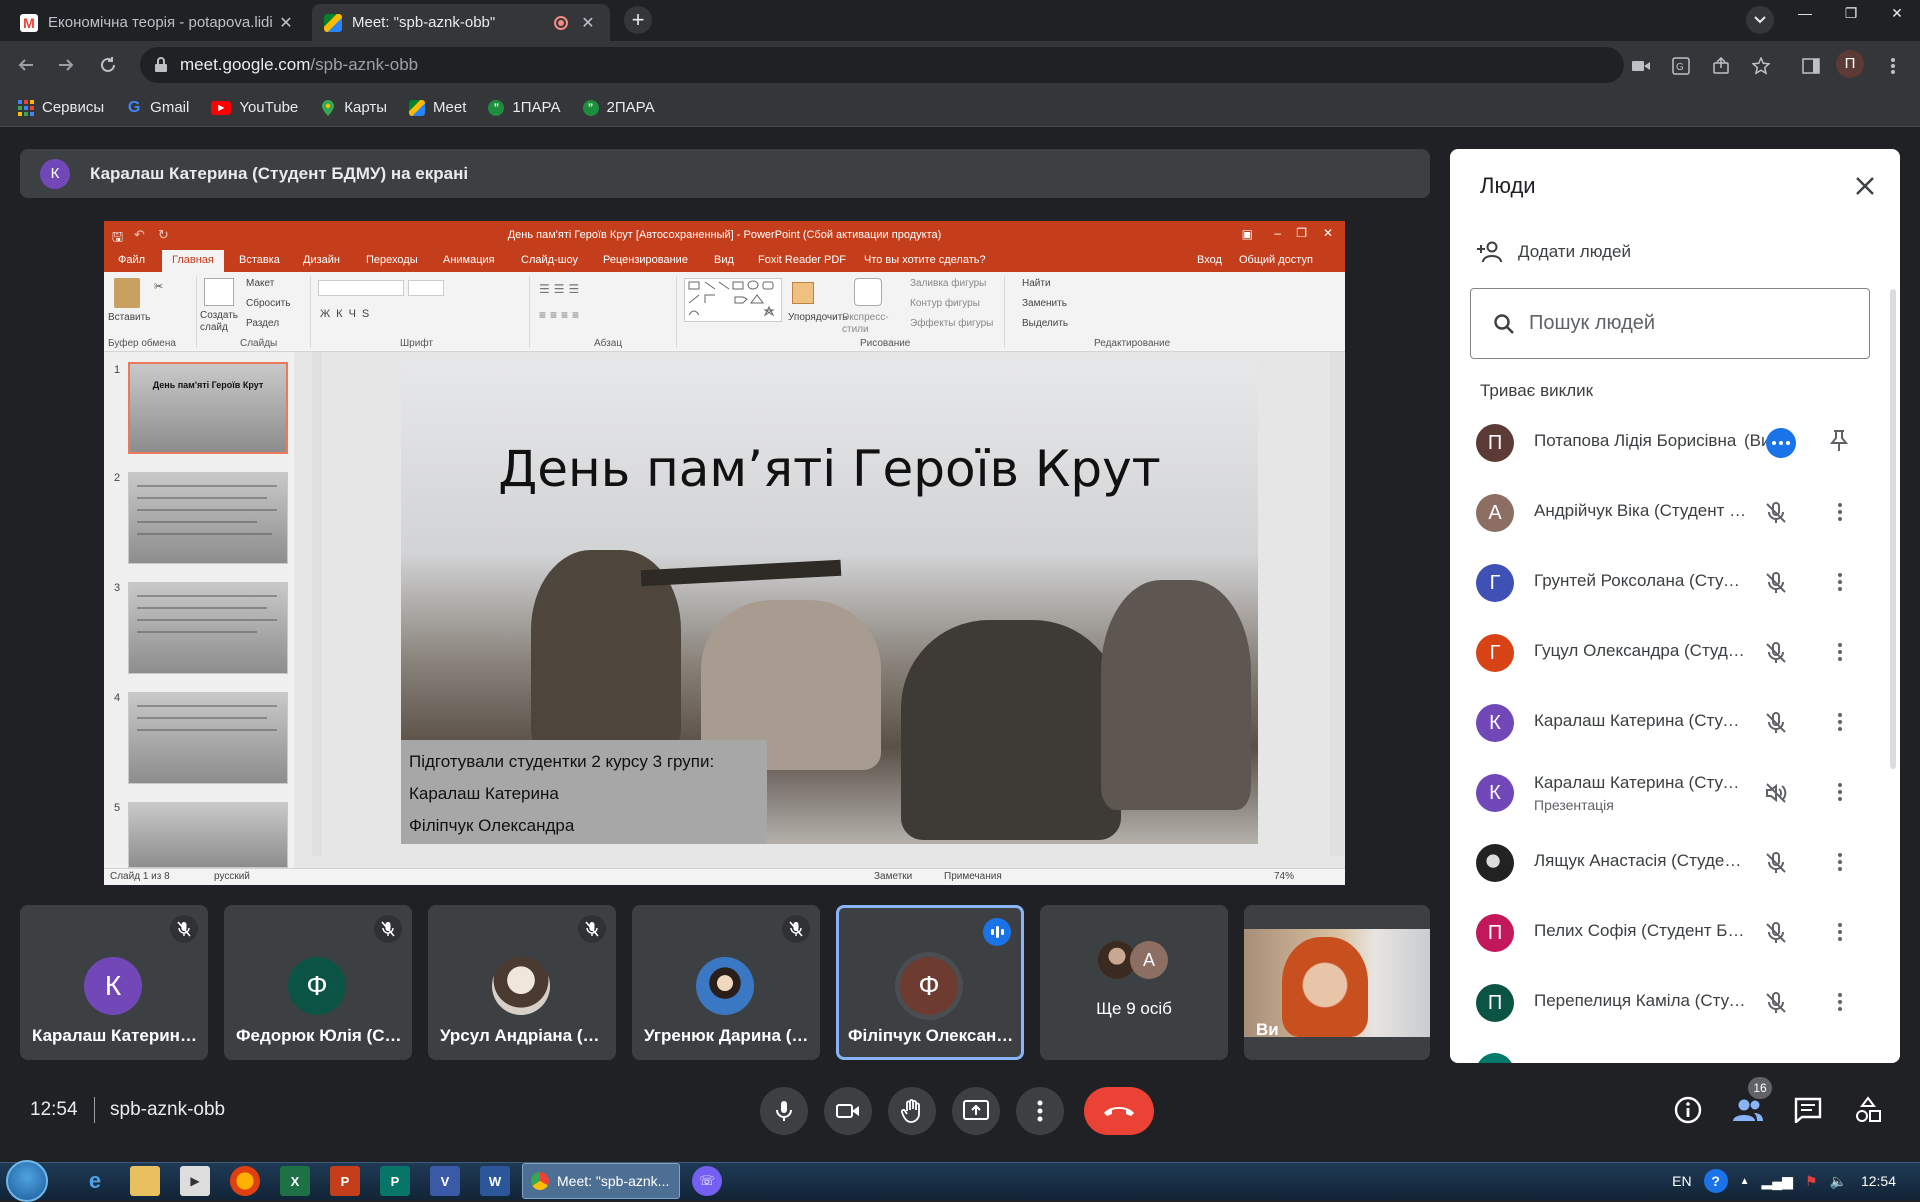 The height and width of the screenshot is (1202, 1920). What do you see at coordinates (1745, 1181) in the screenshot?
I see `show-hidden-icons: ▲` at bounding box center [1745, 1181].